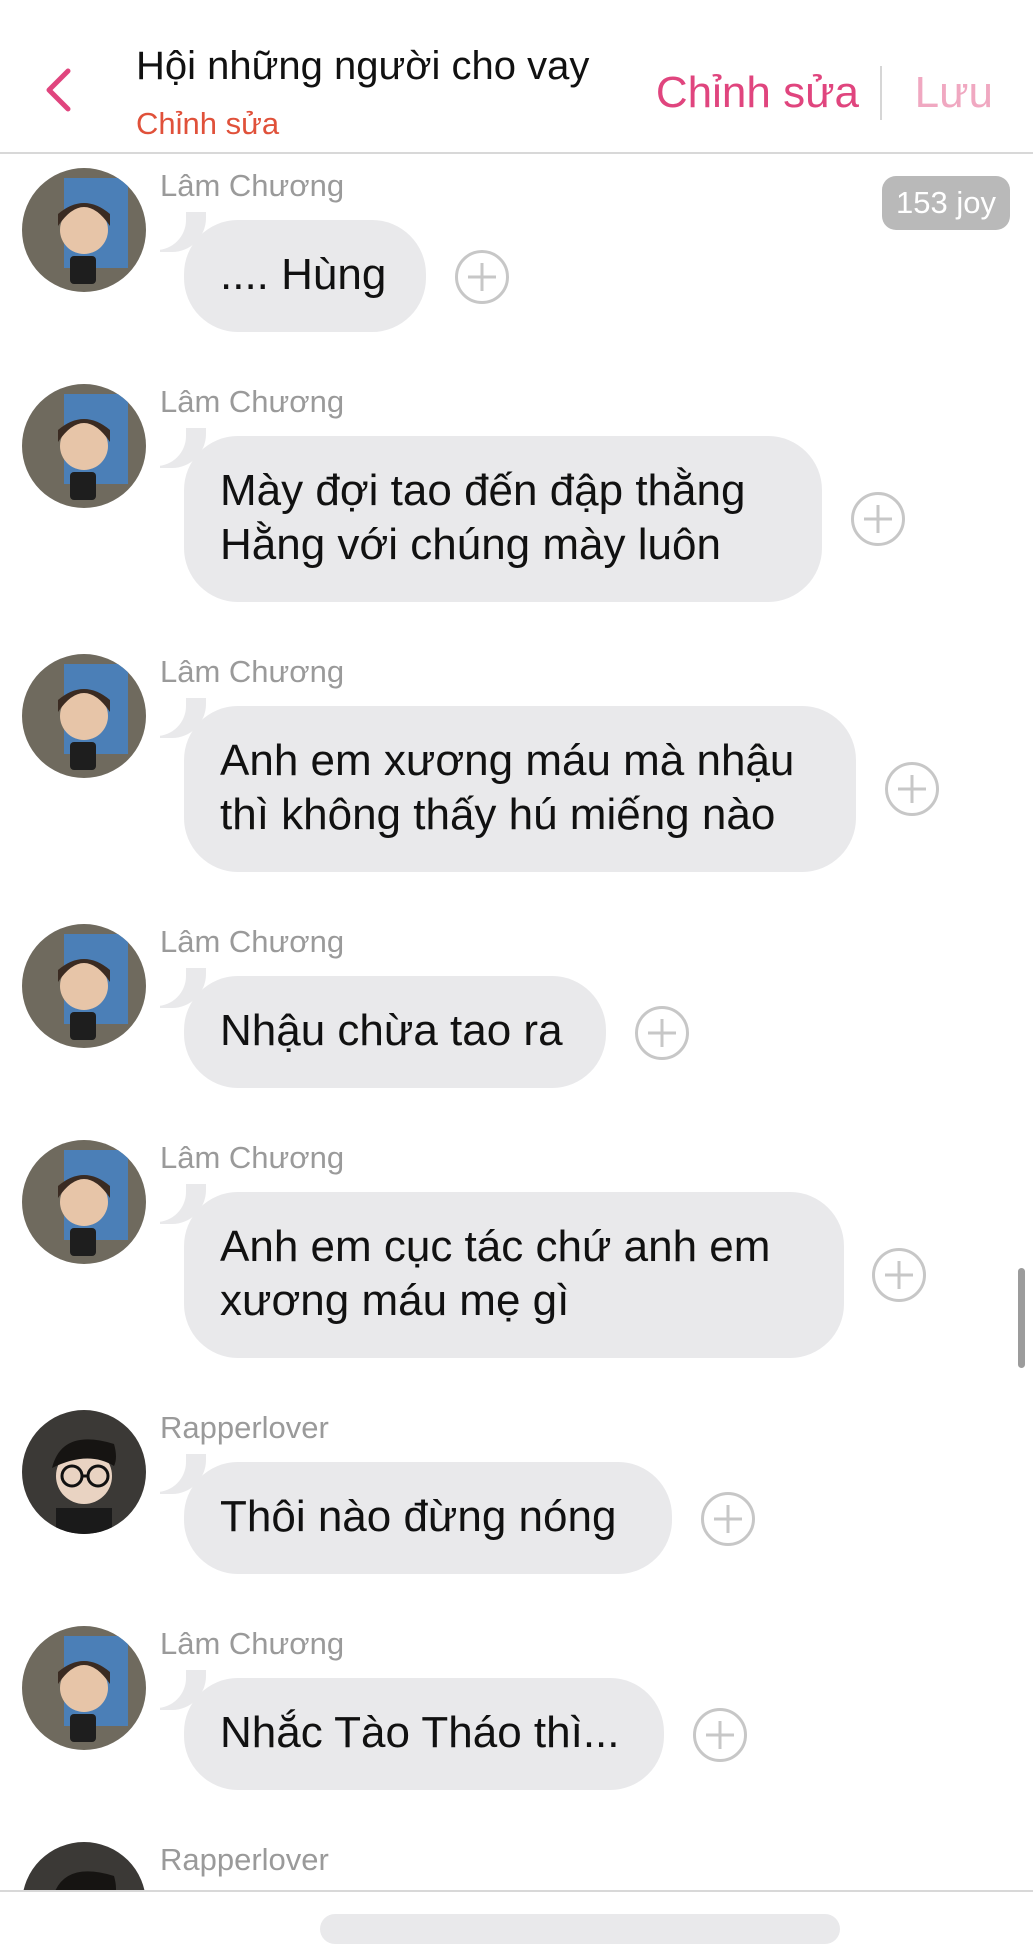 This screenshot has width=1033, height=1944. Describe the element at coordinates (207, 124) in the screenshot. I see `page-subtitle: Chỉnh sửa` at that location.